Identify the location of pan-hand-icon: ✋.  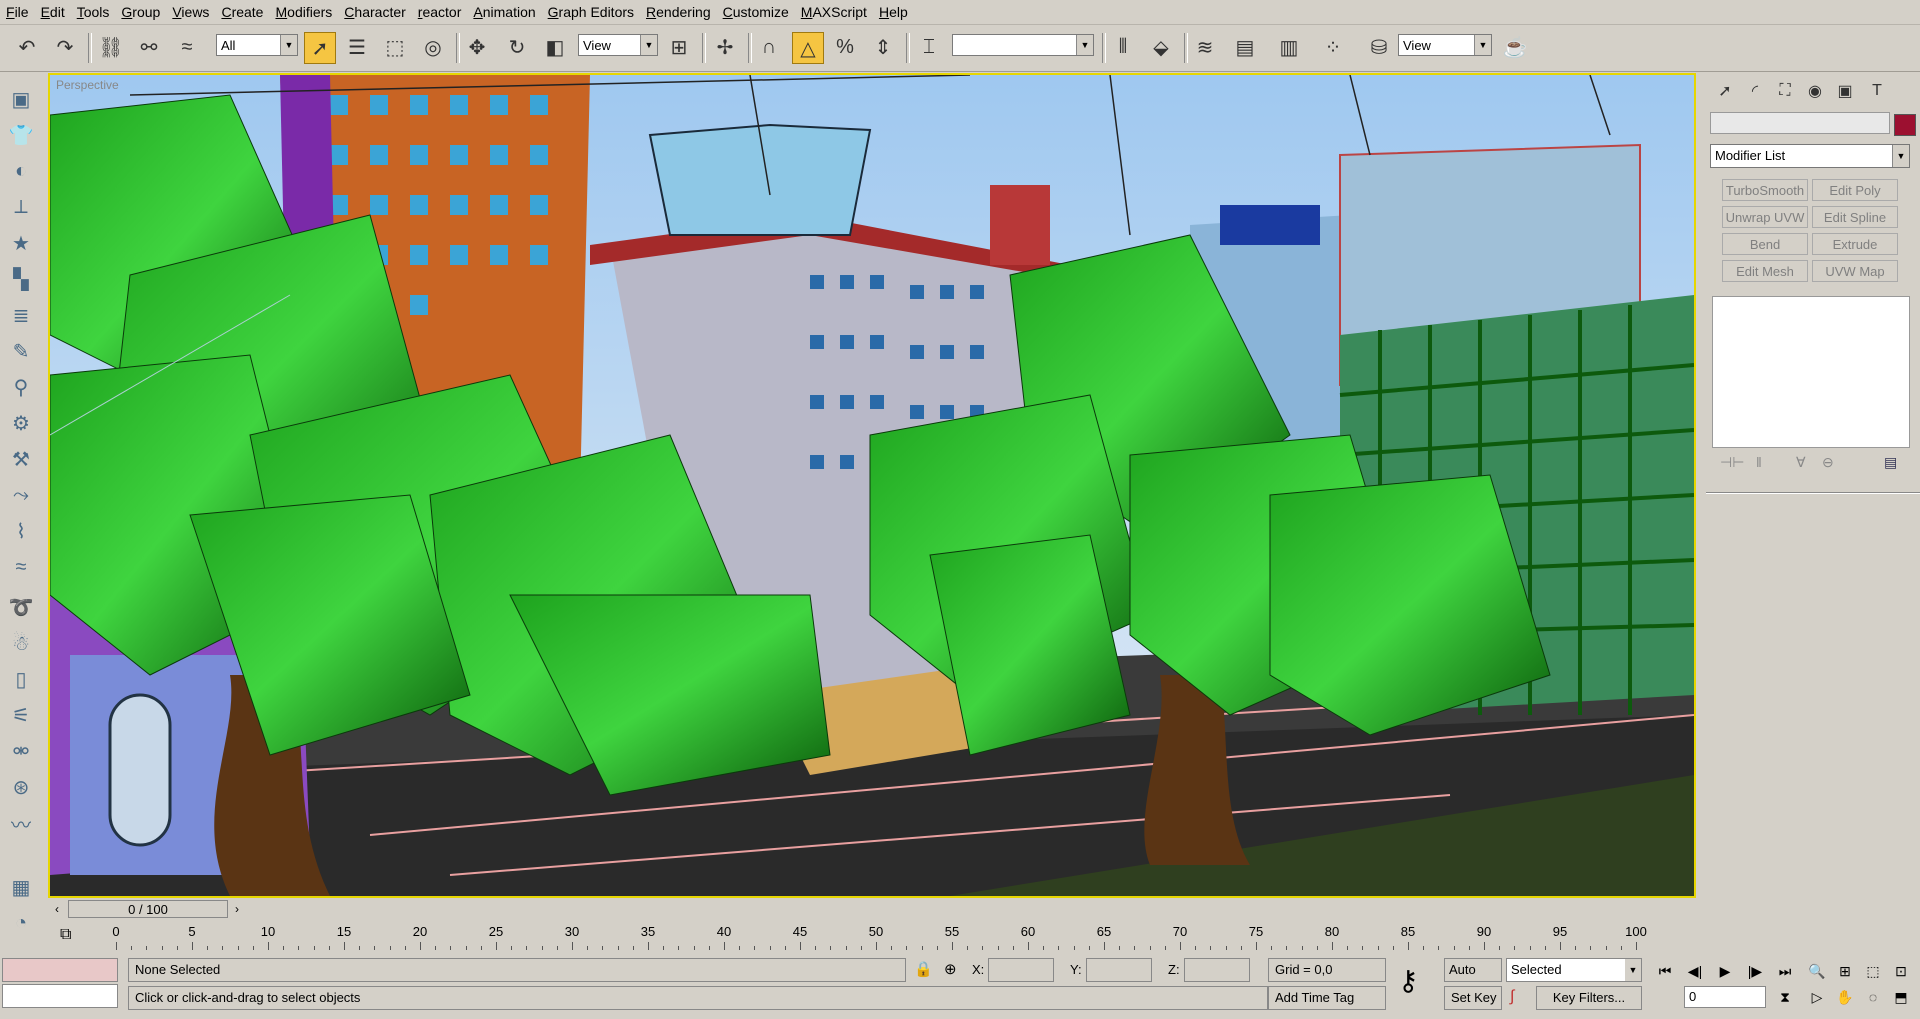
(1845, 997).